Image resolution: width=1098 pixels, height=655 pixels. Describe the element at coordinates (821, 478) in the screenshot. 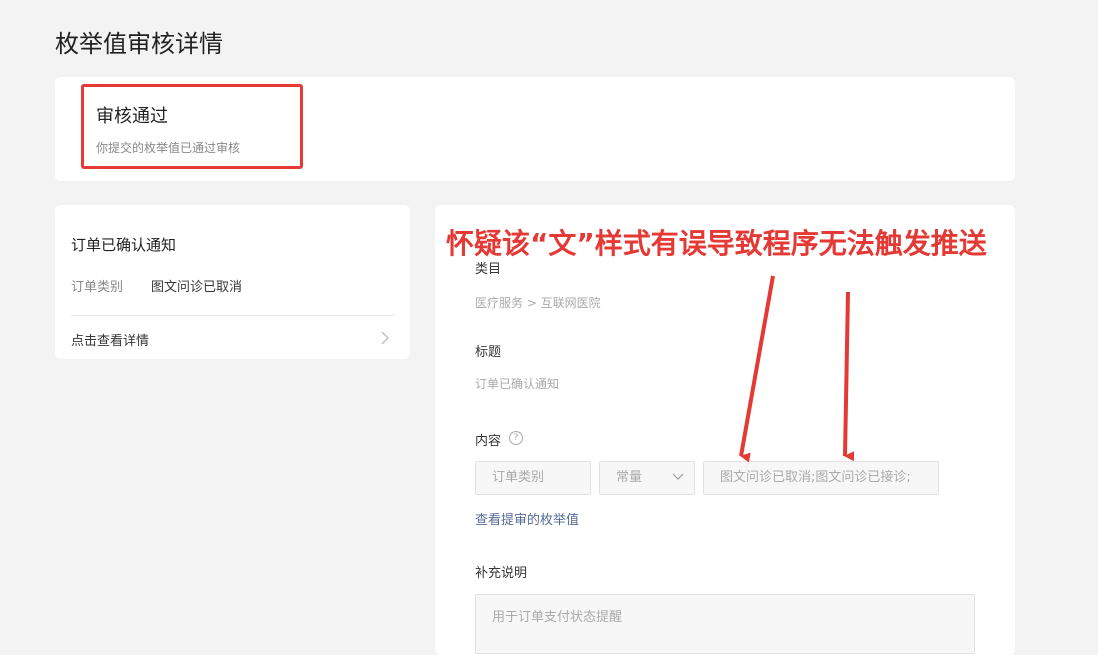

I see `field-value-input: 图文问诊已取消;图文问诊已接诊;` at that location.